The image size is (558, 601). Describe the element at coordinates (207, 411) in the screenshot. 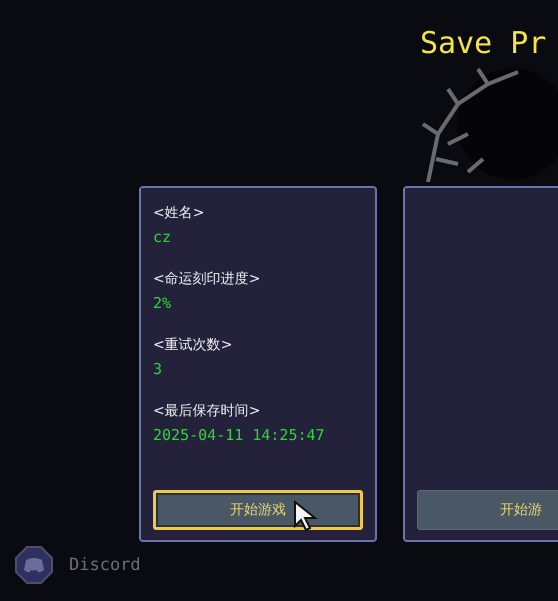

I see `field-label: <最后保存时间>` at that location.